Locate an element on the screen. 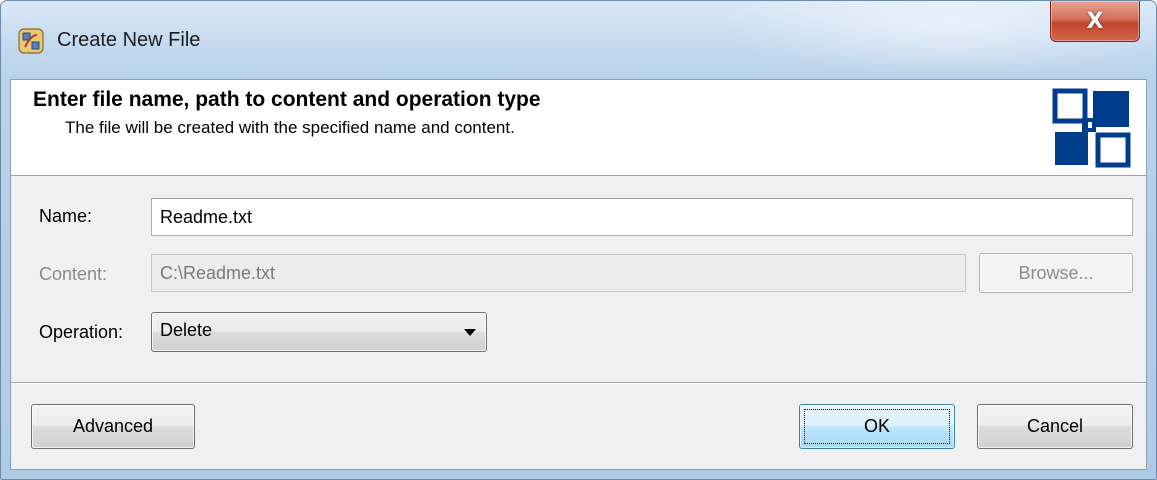  ok-button: OK is located at coordinates (877, 426).